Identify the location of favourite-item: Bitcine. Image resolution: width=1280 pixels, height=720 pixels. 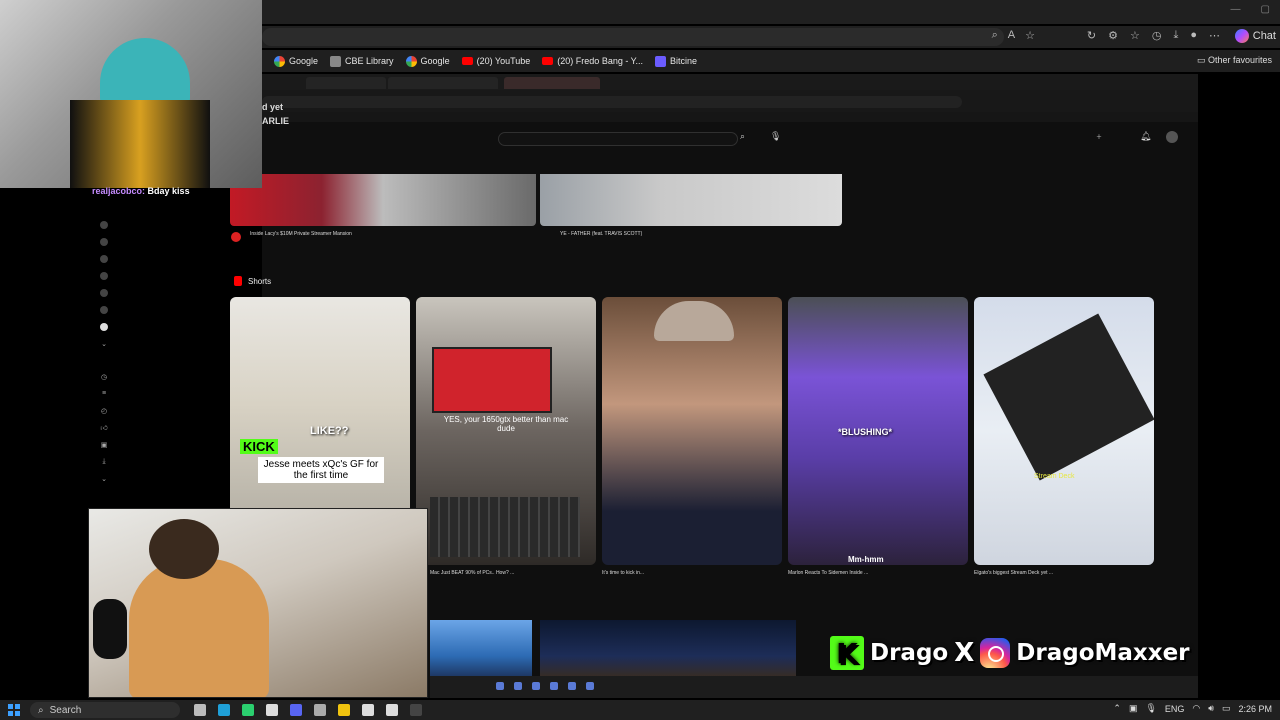
(676, 61).